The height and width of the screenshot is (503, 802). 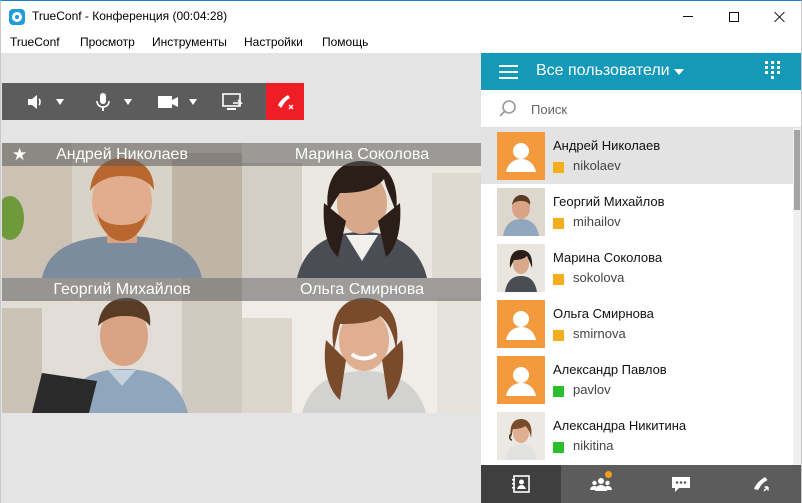 What do you see at coordinates (637, 324) in the screenshot?
I see `list-item: Ольга Смирнова smirnova` at bounding box center [637, 324].